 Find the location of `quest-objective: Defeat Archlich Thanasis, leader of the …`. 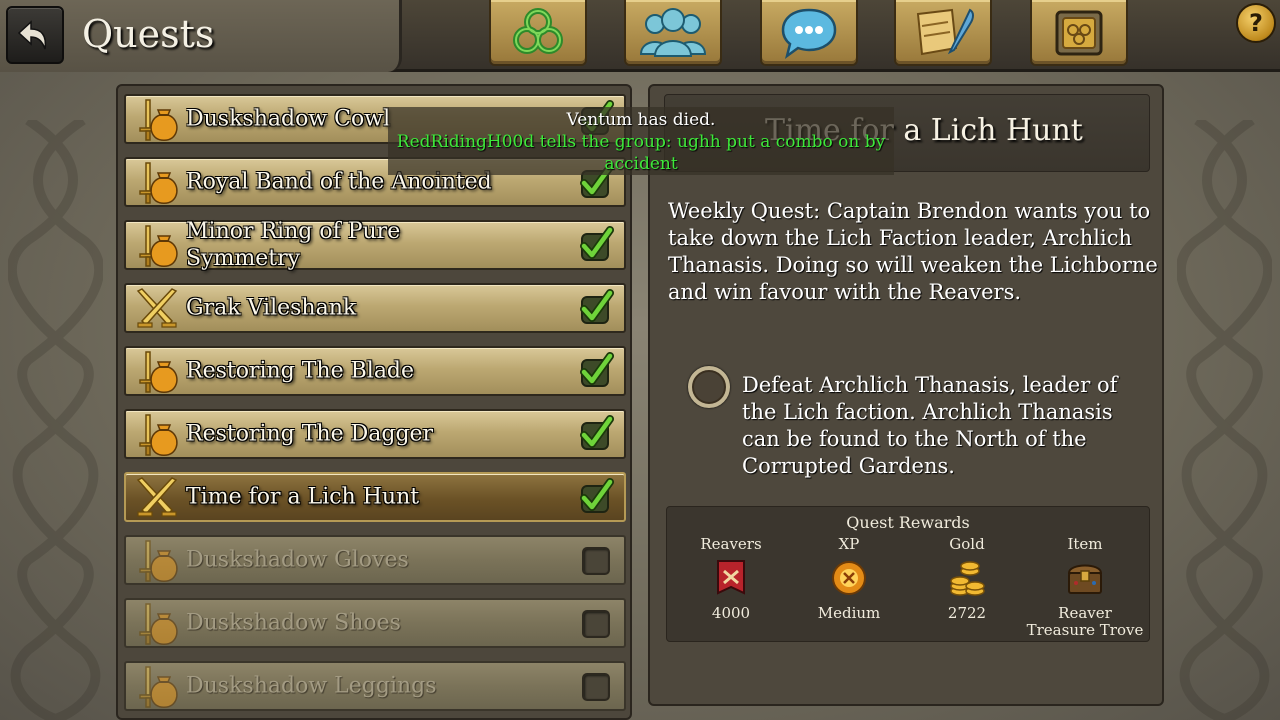

quest-objective: Defeat Archlich Thanasis, leader of the … is located at coordinates (930, 425).